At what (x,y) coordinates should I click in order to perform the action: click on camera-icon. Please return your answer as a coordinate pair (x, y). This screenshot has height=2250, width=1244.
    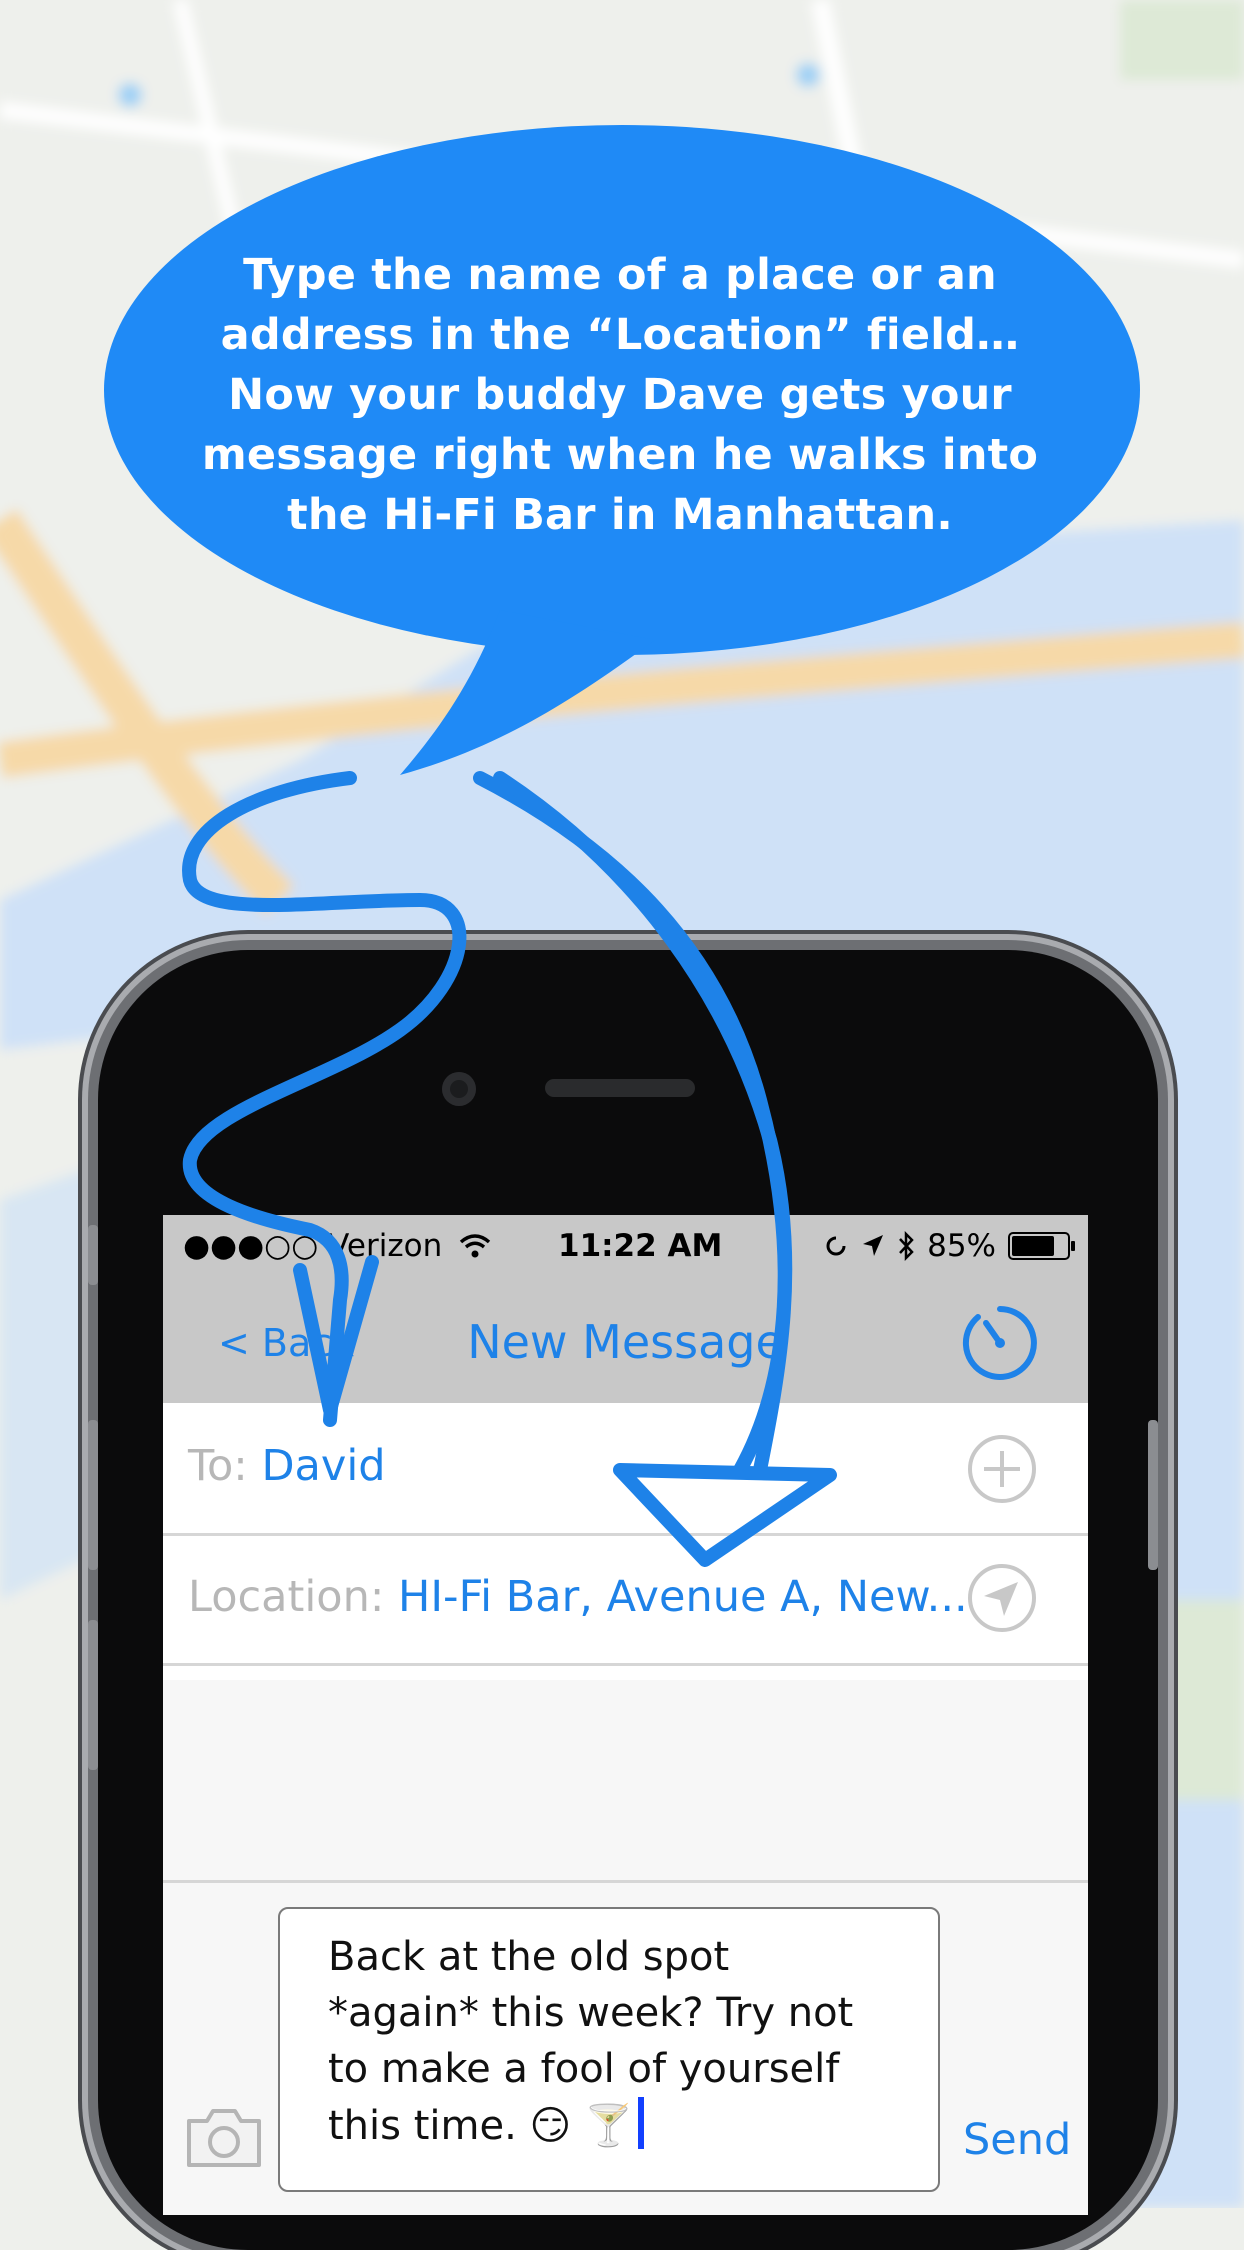
    Looking at the image, I should click on (224, 2137).